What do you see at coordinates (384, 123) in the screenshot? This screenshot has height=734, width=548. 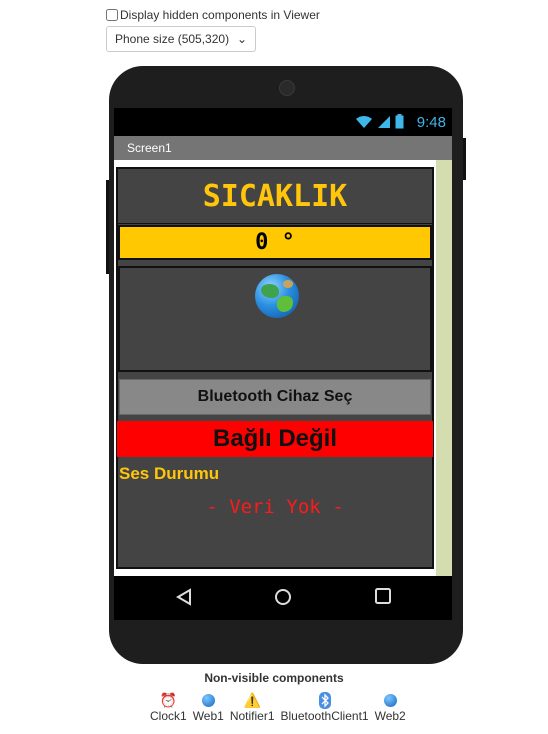 I see `signal-icon` at bounding box center [384, 123].